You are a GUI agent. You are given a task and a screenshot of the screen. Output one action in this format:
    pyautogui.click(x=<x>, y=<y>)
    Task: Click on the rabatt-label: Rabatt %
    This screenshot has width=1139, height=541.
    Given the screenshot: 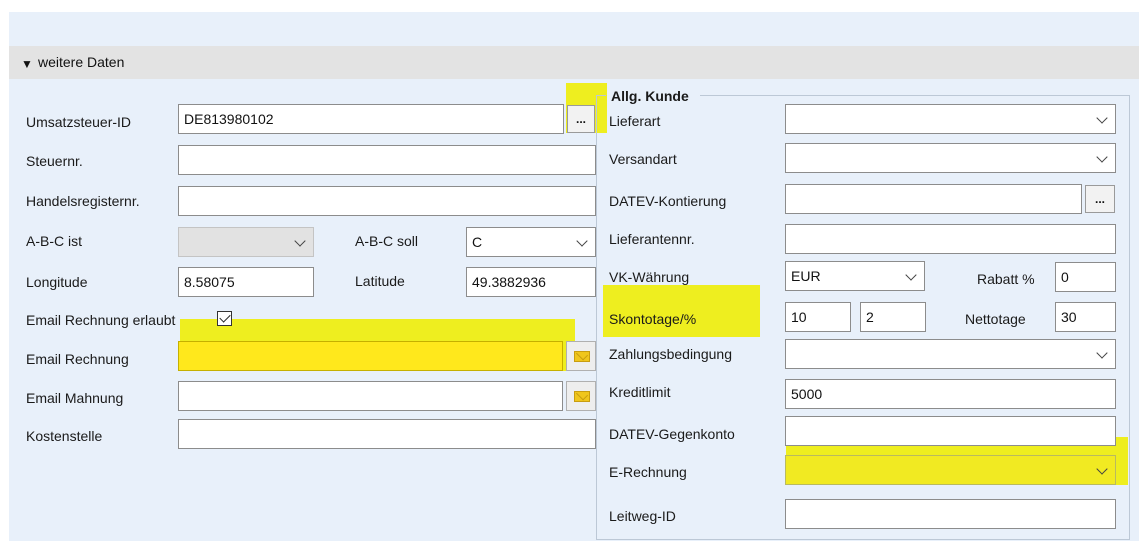 What is the action you would take?
    pyautogui.click(x=1006, y=279)
    